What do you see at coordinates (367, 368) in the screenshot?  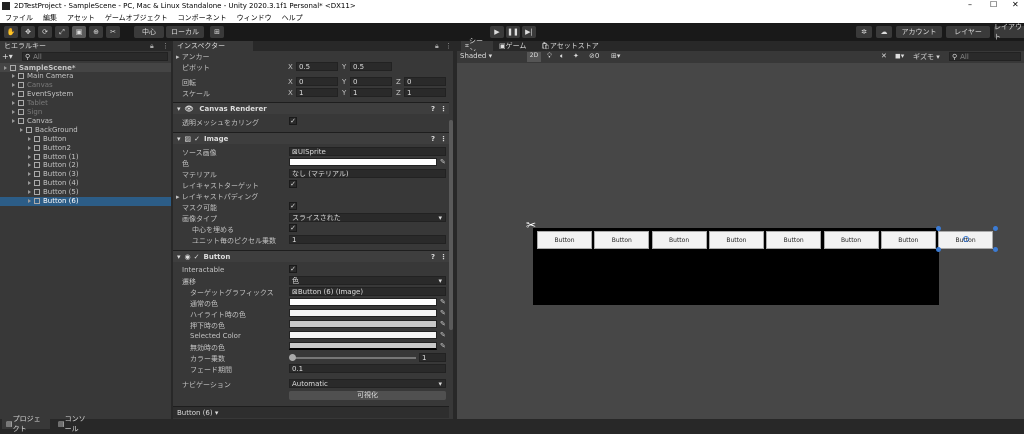 I see `fade-duration-field: 0.1` at bounding box center [367, 368].